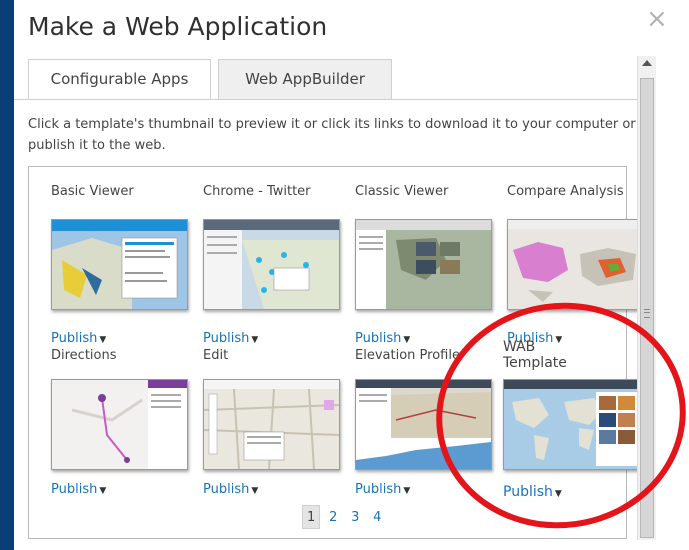 The image size is (689, 550). I want to click on pagination: 1234, so click(346, 517).